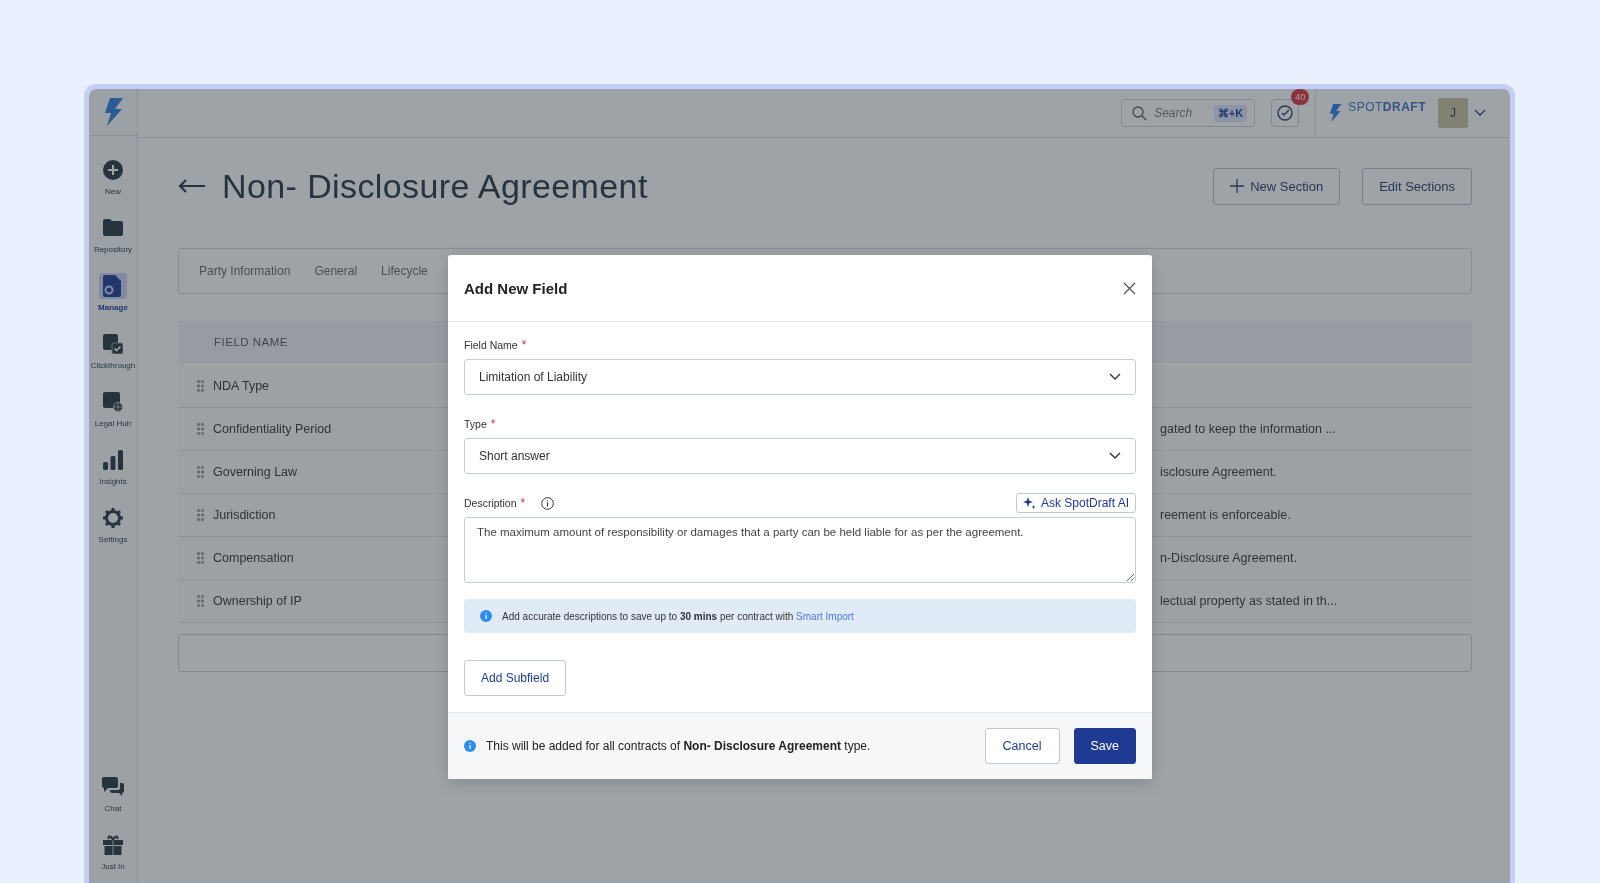 The width and height of the screenshot is (1600, 883). Describe the element at coordinates (435, 186) in the screenshot. I see `page-title: Non- Disclosure Agreement` at that location.